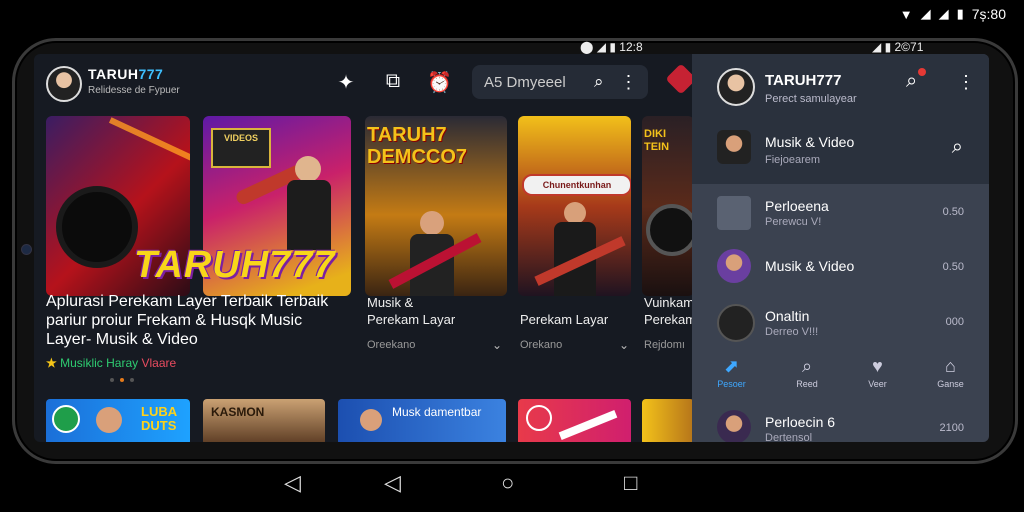 The image size is (1024, 512). I want to click on list-item: Perloeena Perewcu V! 0.50, so click(840, 213).